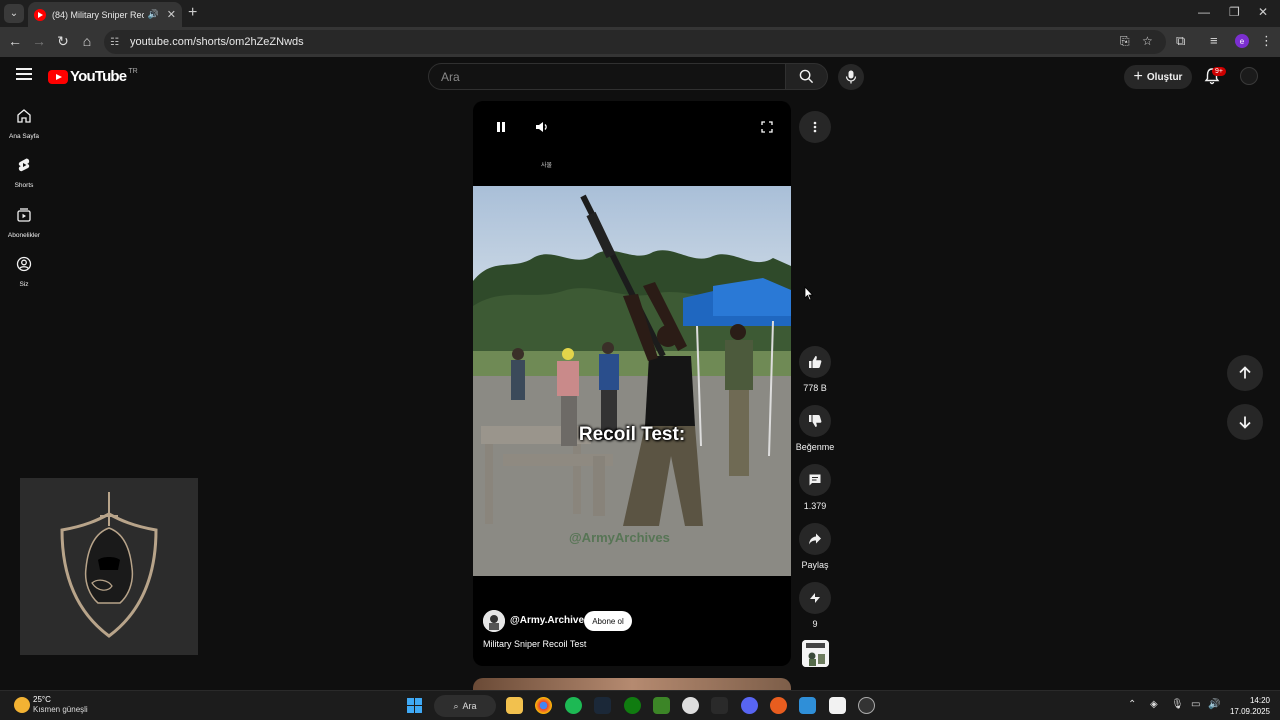  Describe the element at coordinates (501, 127) in the screenshot. I see `pause-icon` at that location.